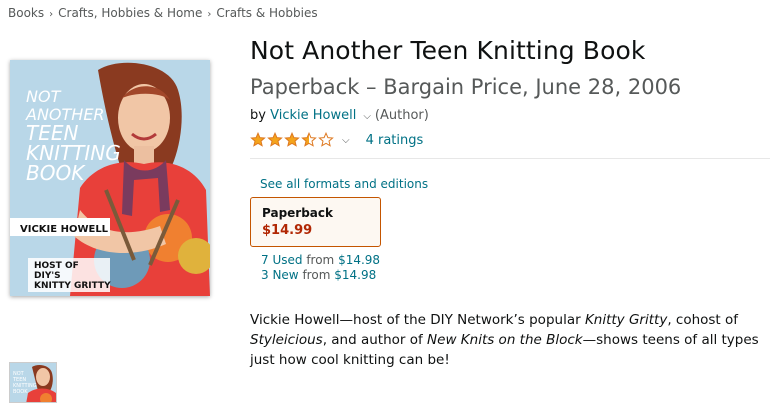  What do you see at coordinates (703, 320) in the screenshot?
I see `description-text: , cohost of` at bounding box center [703, 320].